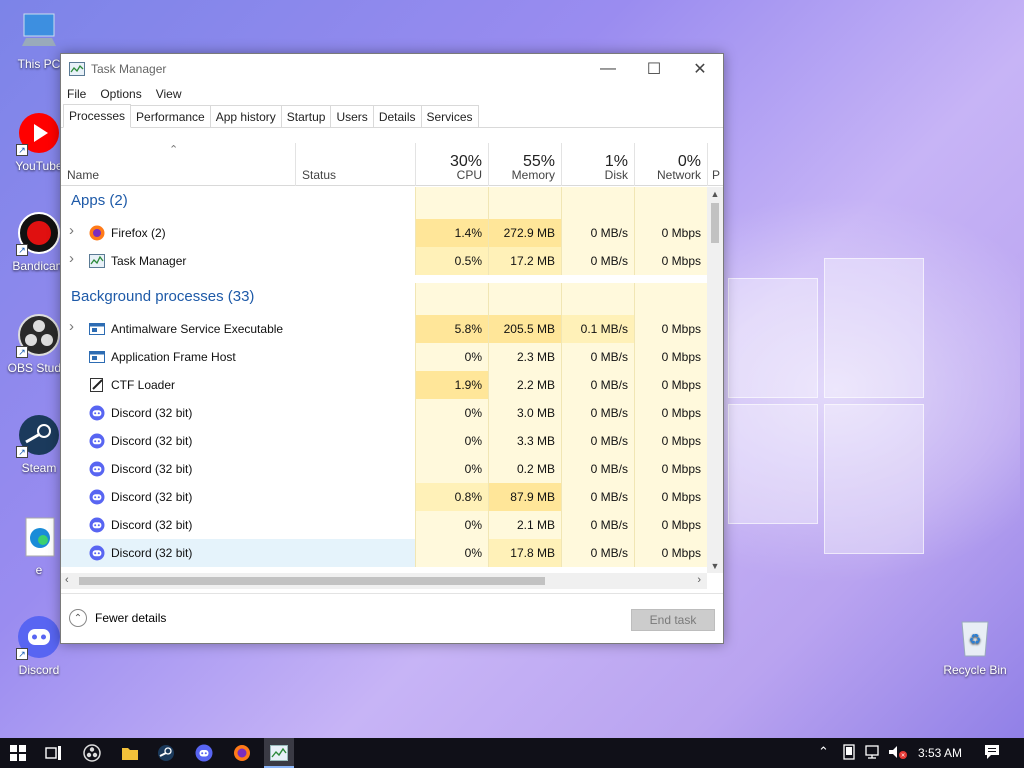 The image size is (1024, 768). Describe the element at coordinates (468, 261) in the screenshot. I see `process-cpu-value: 0.5%` at that location.